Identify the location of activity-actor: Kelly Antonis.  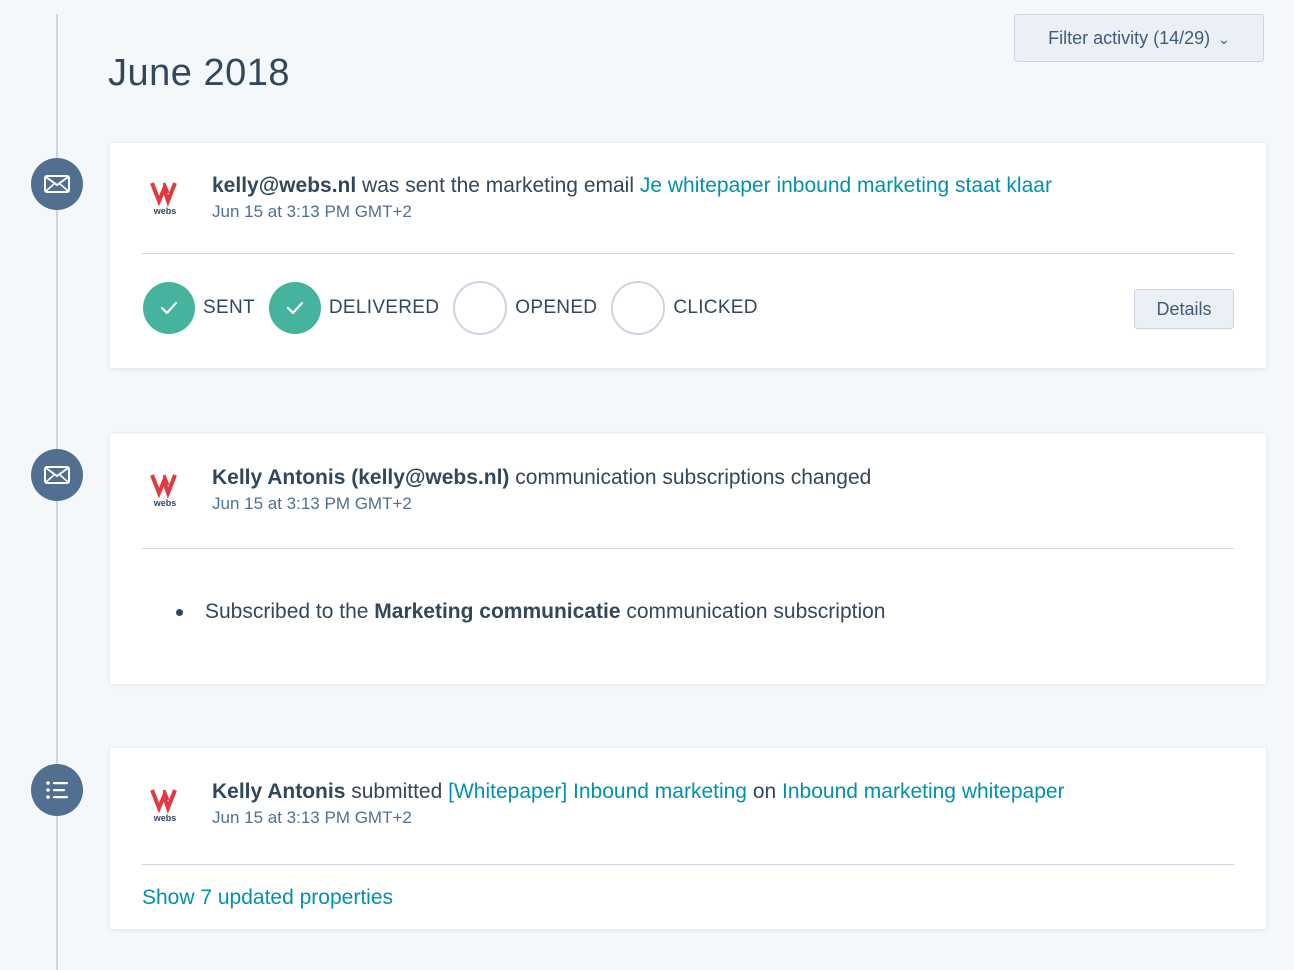
(279, 791).